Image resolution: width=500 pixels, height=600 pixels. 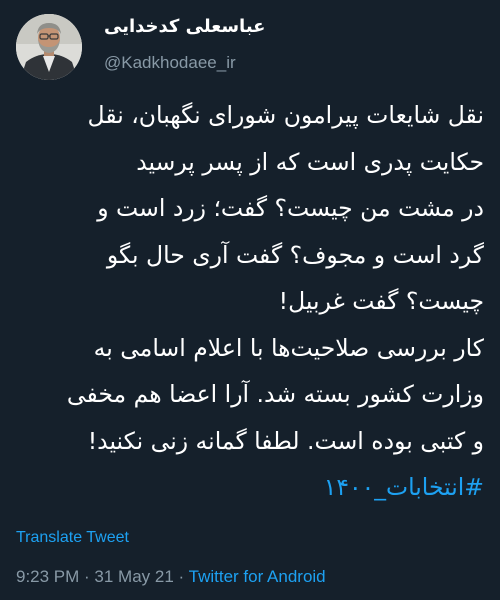 What do you see at coordinates (288, 347) in the screenshot?
I see `tweet-text-line: کار بررسی صلاحیت‌ها با اعلام اسامی به` at bounding box center [288, 347].